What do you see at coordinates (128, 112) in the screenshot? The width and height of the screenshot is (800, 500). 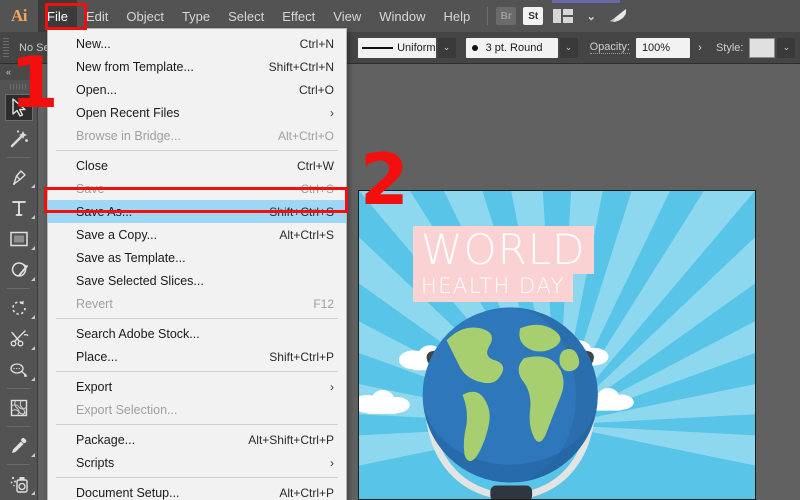 I see `menu-item-label: Open Recent Files` at bounding box center [128, 112].